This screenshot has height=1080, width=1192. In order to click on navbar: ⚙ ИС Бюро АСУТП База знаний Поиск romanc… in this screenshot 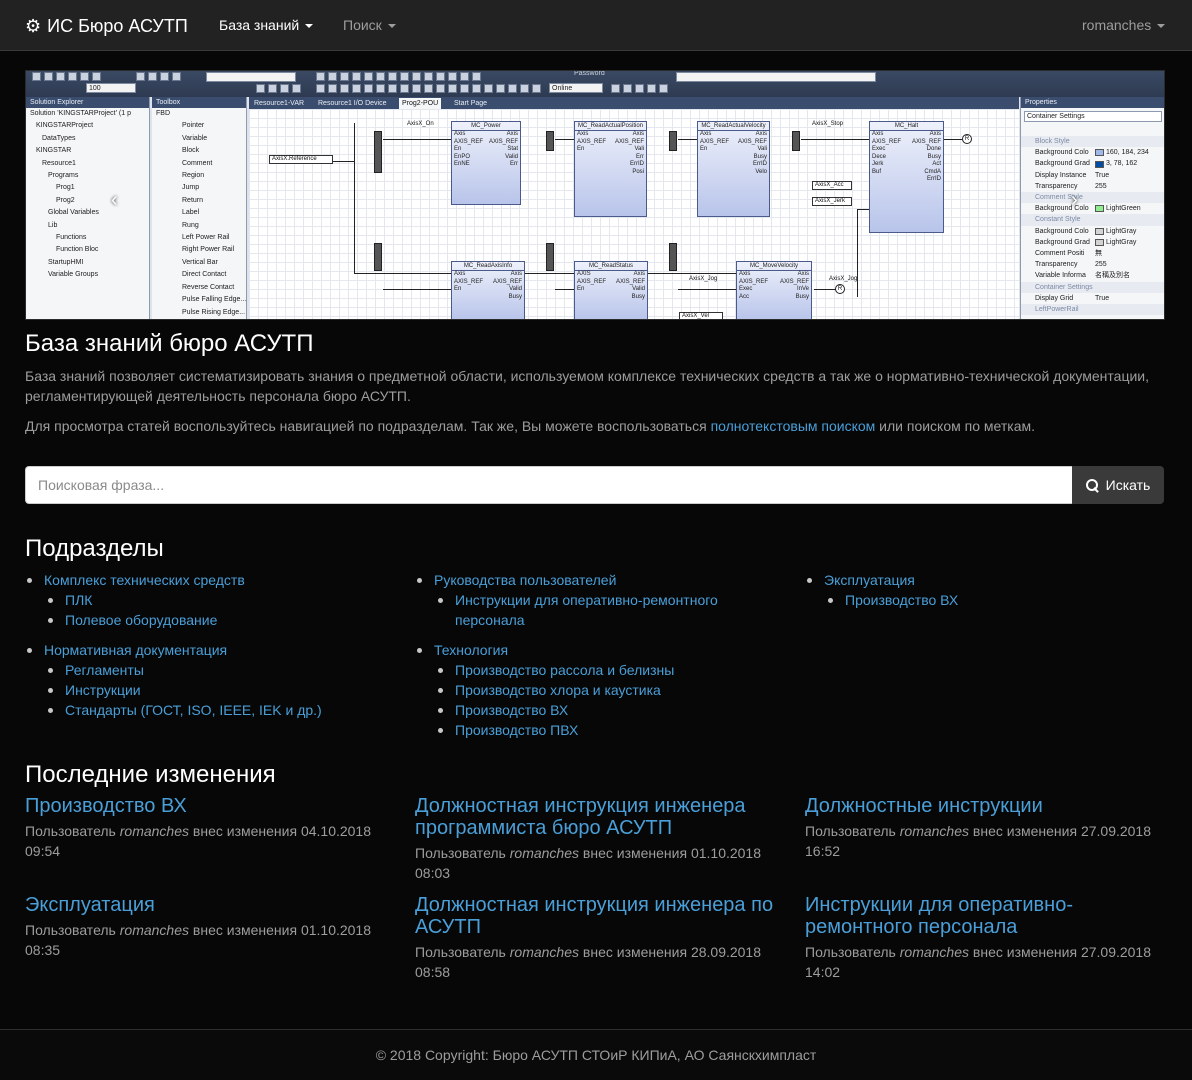, I will do `click(596, 25)`.